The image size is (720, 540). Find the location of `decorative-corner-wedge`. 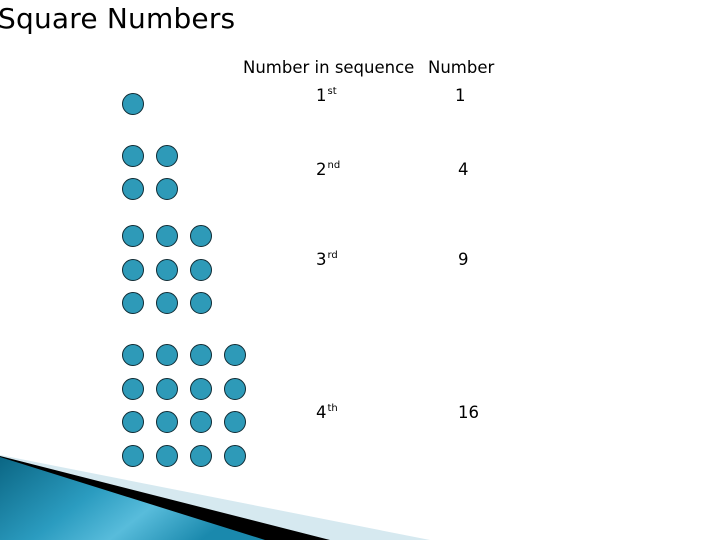

decorative-corner-wedge is located at coordinates (215, 497).